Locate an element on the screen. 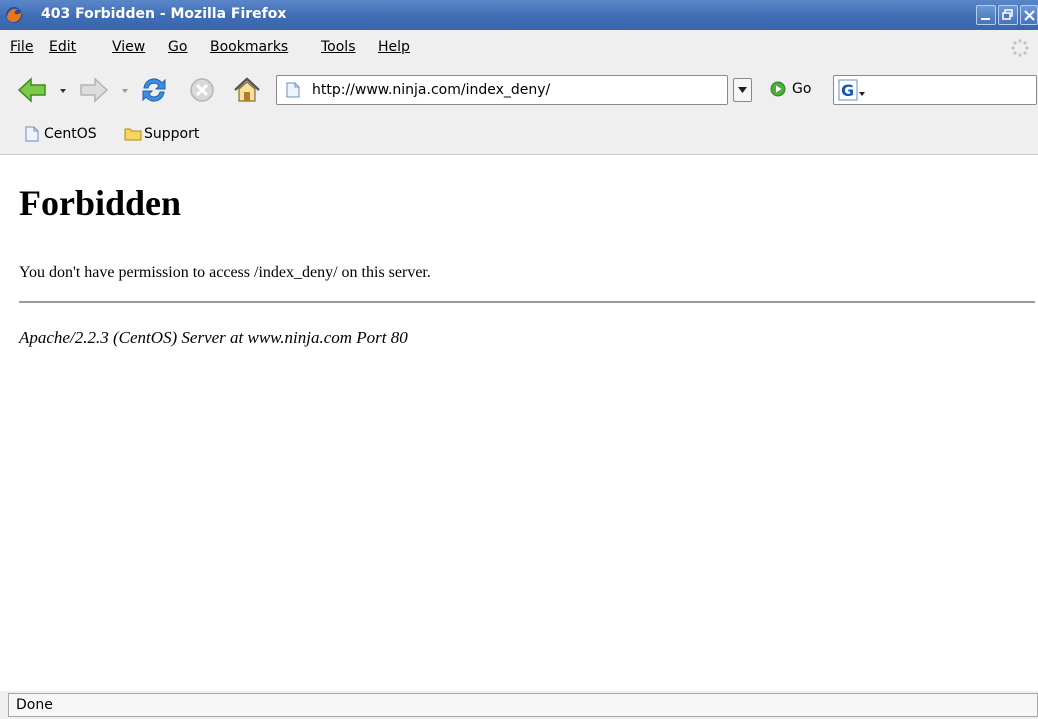  menu-bar: File Edit View Go Bookmarks Tools Help is located at coordinates (519, 48).